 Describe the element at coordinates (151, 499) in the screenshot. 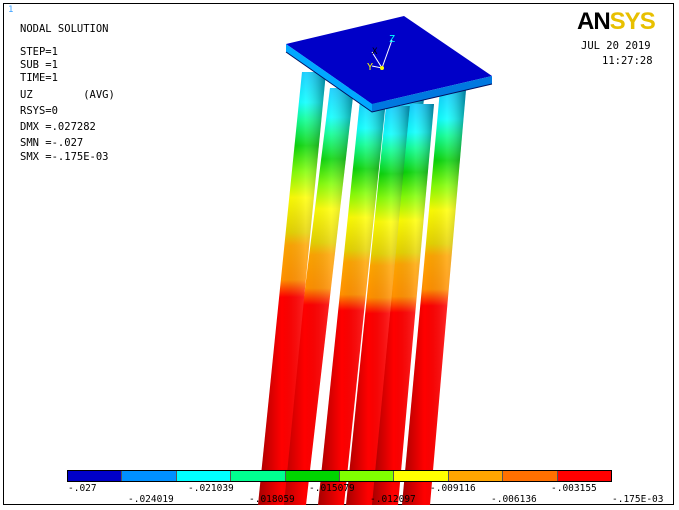

I see `legend-label: -.024019` at that location.